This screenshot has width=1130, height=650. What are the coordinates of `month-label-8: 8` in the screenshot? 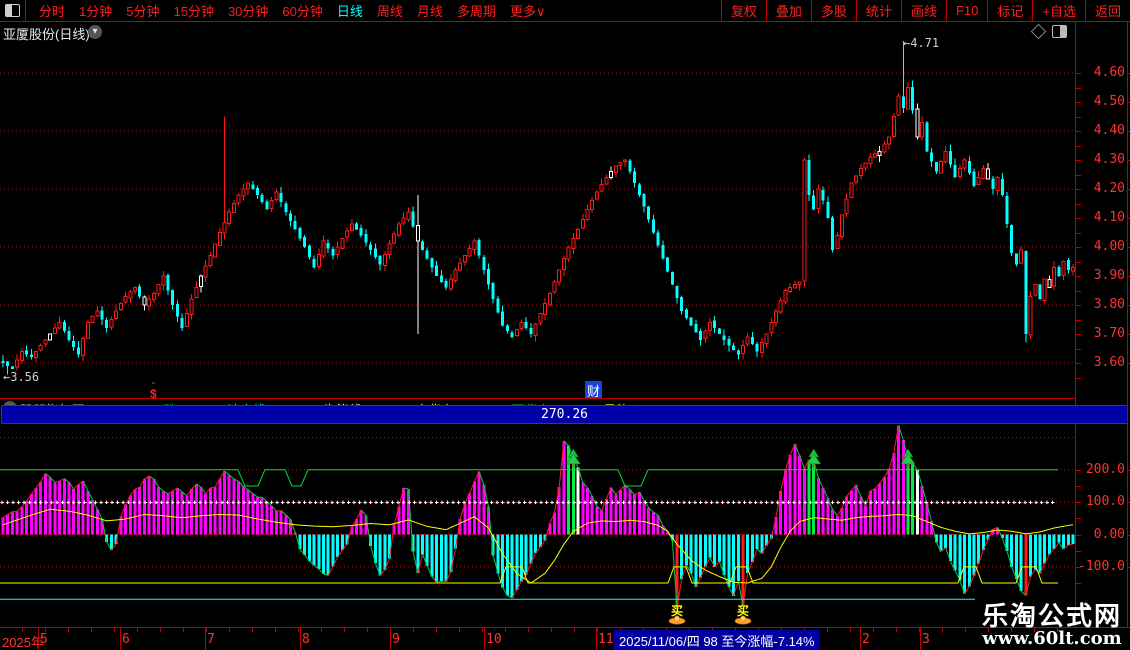 It's located at (306, 639).